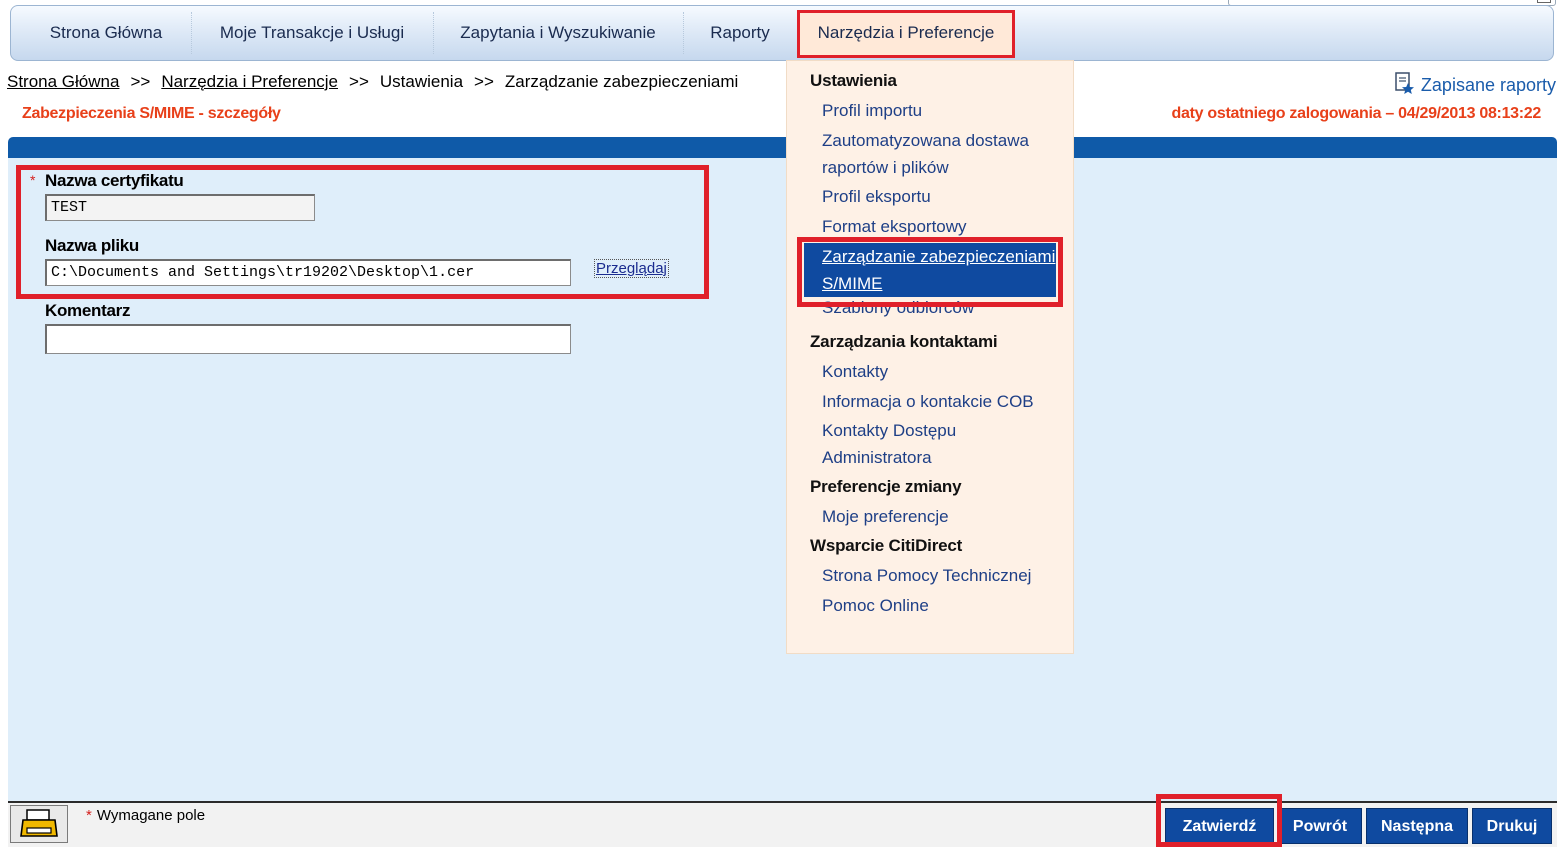 The height and width of the screenshot is (847, 1560). I want to click on print-button: Drukuj, so click(1512, 826).